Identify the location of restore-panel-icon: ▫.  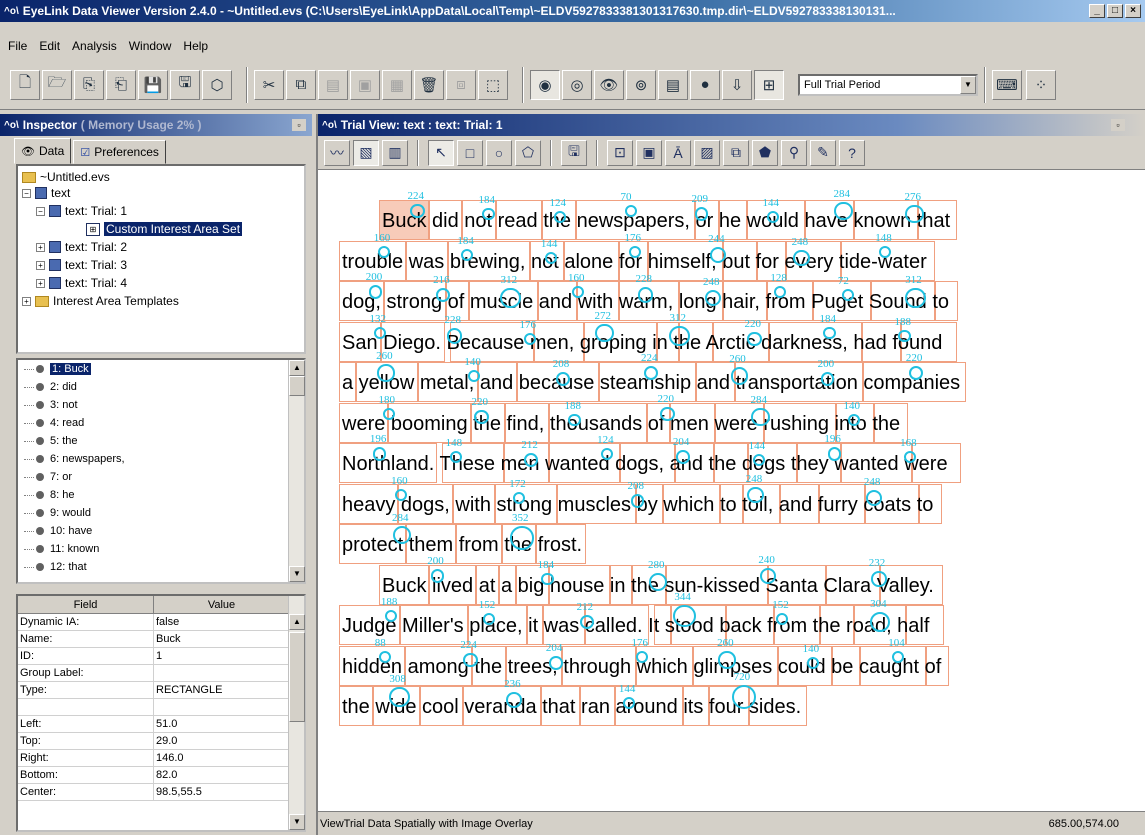
(1118, 125).